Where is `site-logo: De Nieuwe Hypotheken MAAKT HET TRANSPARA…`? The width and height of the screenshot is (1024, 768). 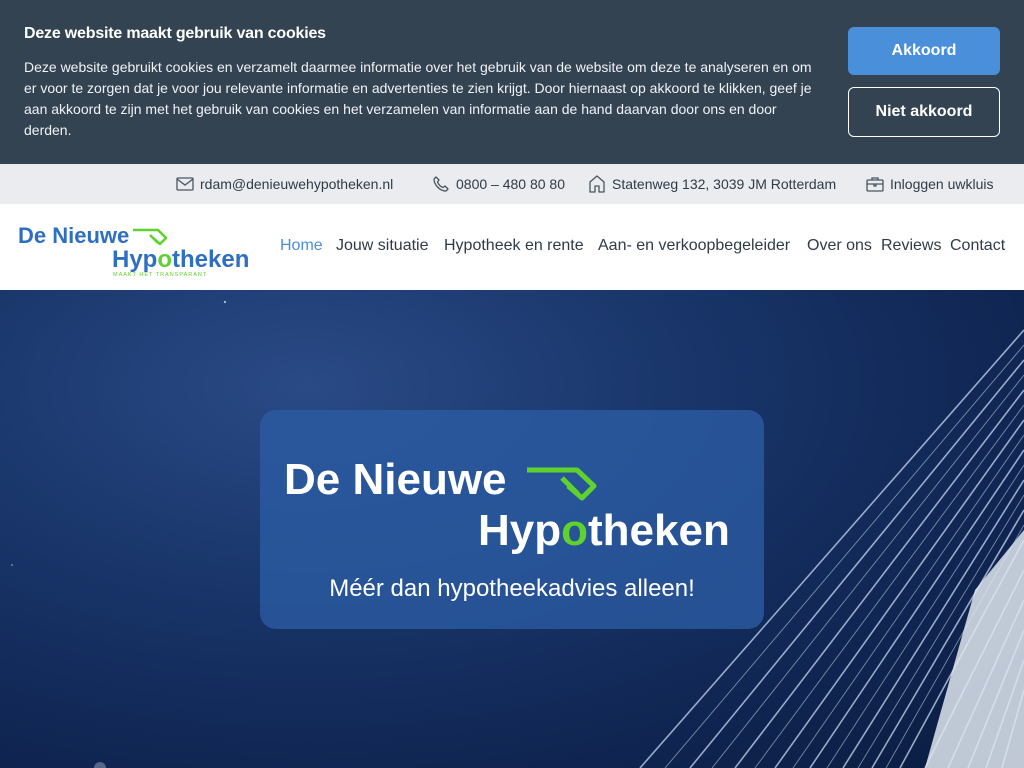
site-logo: De Nieuwe Hypotheken MAAKT HET TRANSPARA… is located at coordinates (133, 249).